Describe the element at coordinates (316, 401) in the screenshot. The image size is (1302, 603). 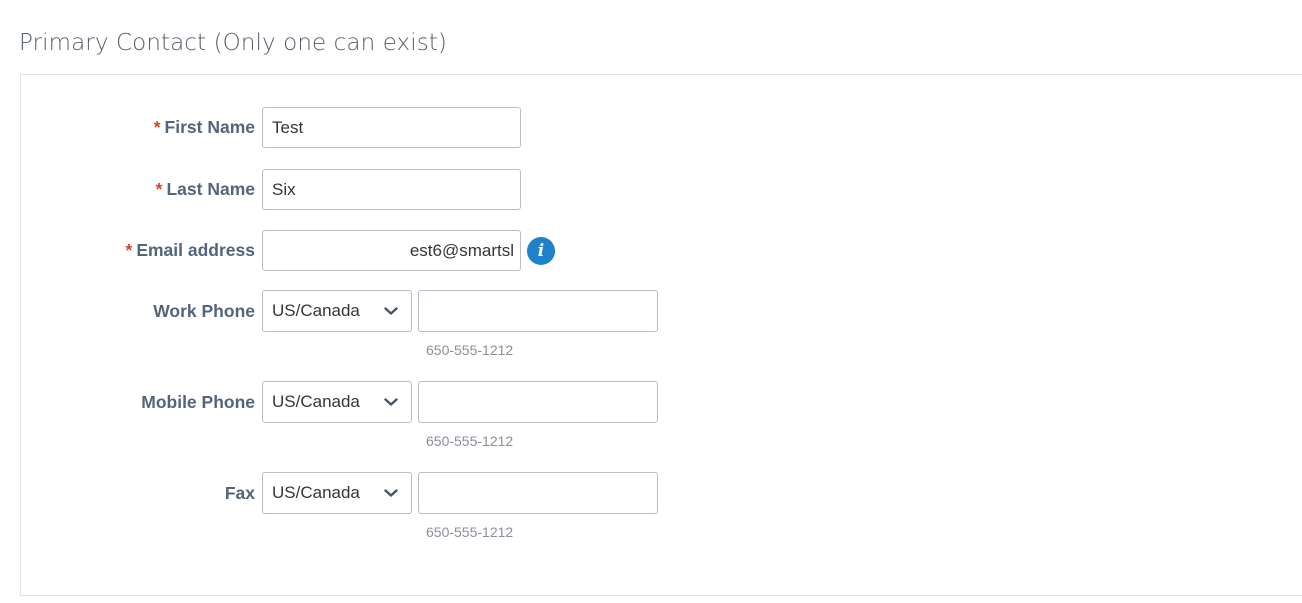
I see `mobile-phone-country-value: US/Canada` at that location.